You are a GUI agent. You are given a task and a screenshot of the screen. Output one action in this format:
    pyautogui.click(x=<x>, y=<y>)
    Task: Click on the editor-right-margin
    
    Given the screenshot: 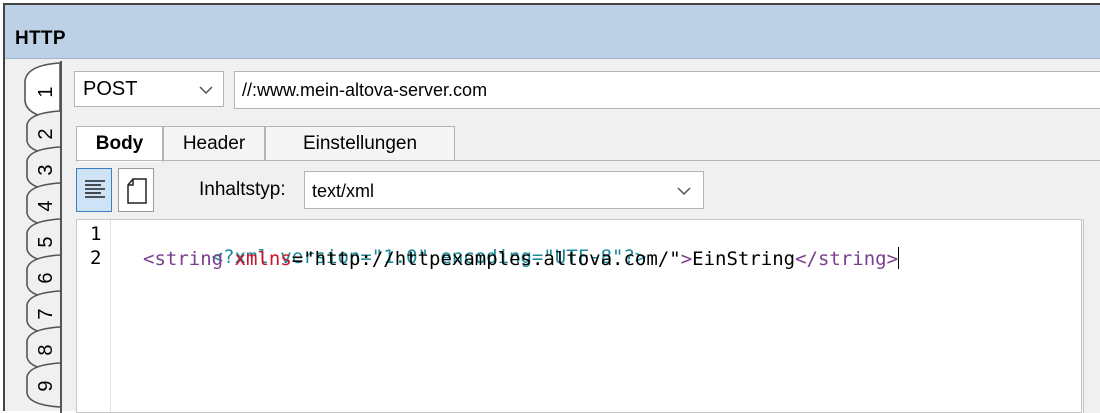 What is the action you would take?
    pyautogui.click(x=1091, y=316)
    